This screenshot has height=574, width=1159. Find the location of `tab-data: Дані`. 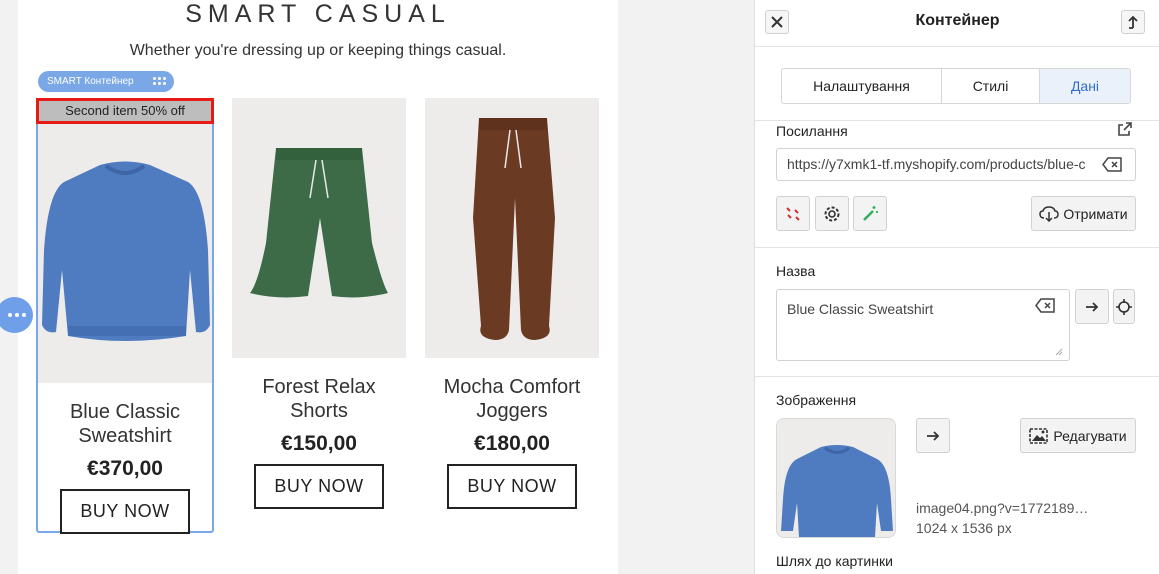

tab-data: Дані is located at coordinates (1085, 86).